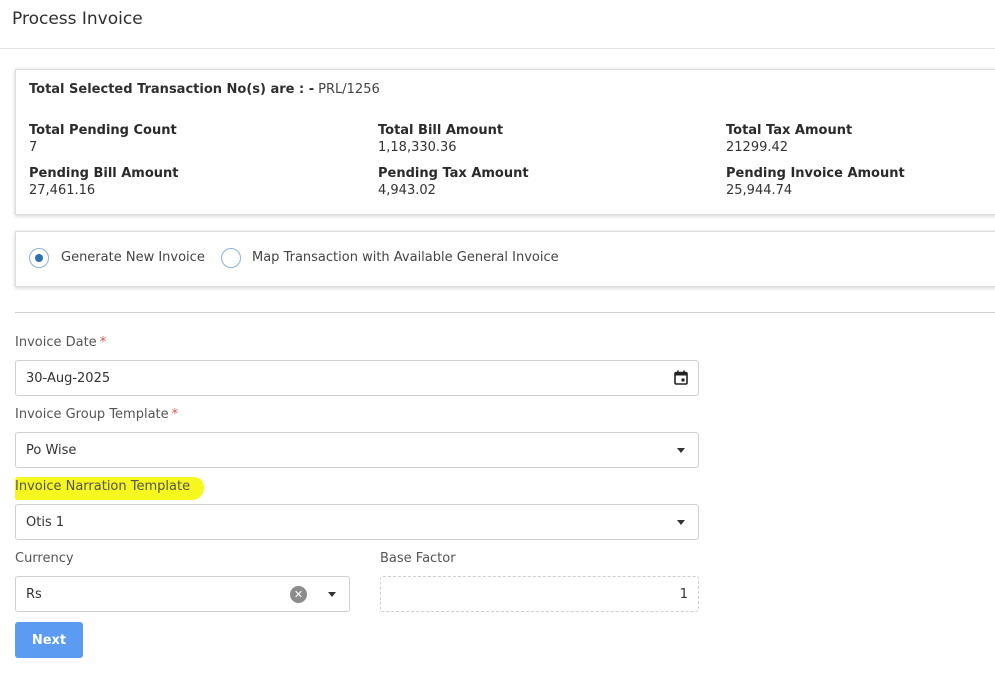  What do you see at coordinates (68, 378) in the screenshot?
I see `invoice-date-value: 30-Aug-2025` at bounding box center [68, 378].